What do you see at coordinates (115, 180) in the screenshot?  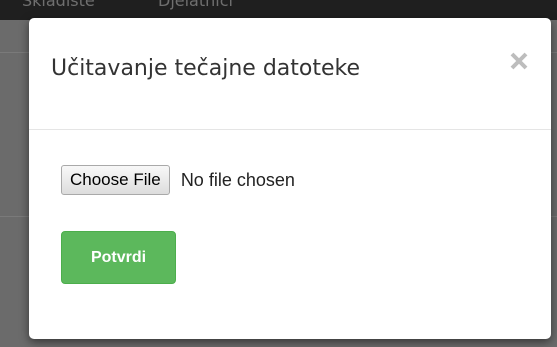 I see `choose-file-button: Choose File` at bounding box center [115, 180].